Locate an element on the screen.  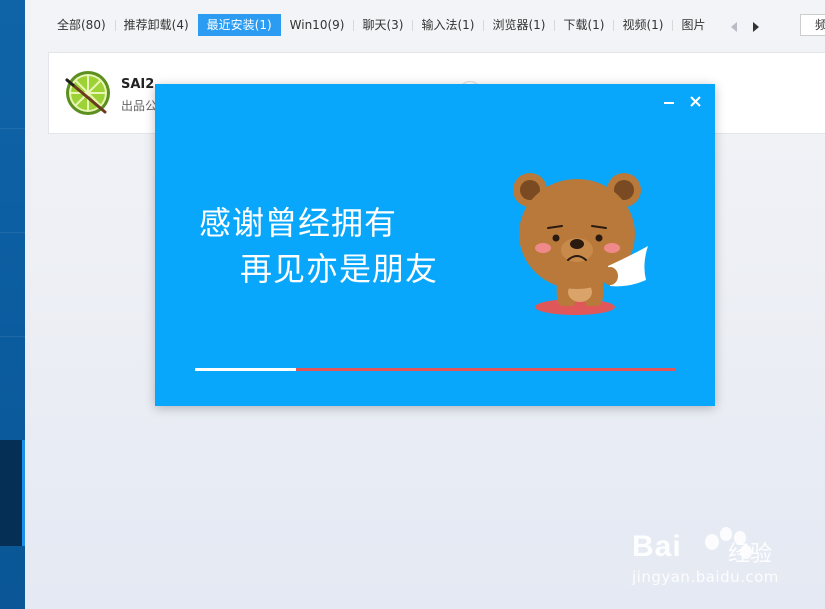
tab-download: 下载(1) is located at coordinates (583, 25).